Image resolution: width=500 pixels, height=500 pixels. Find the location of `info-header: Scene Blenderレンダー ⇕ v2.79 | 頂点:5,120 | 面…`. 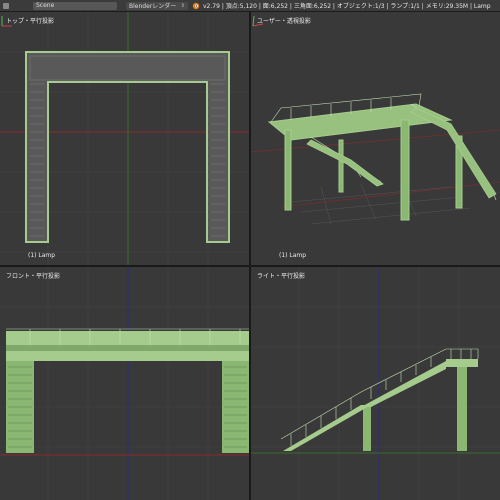

info-header: Scene Blenderレンダー ⇕ v2.79 | 頂点:5,120 | 面… is located at coordinates (250, 6).